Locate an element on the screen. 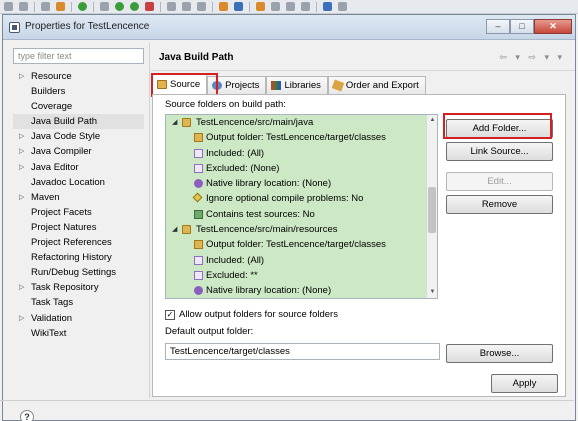 The height and width of the screenshot is (421, 578). scroll-down-arrow-icon: ▼ is located at coordinates (432, 292).